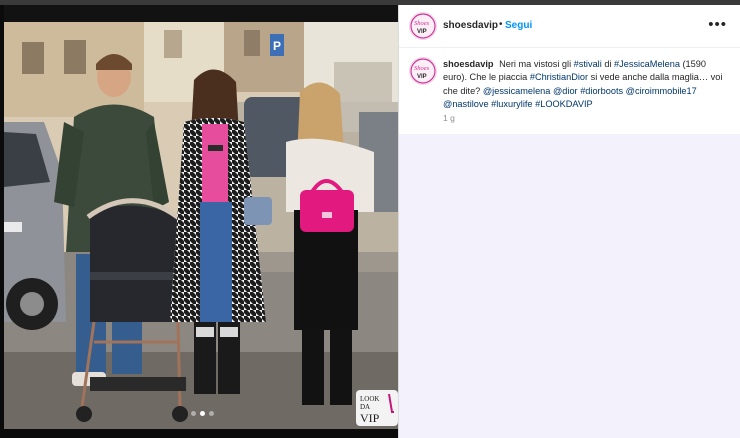 This screenshot has width=740, height=438. I want to click on hashtag-link: #ChristianDior, so click(559, 77).